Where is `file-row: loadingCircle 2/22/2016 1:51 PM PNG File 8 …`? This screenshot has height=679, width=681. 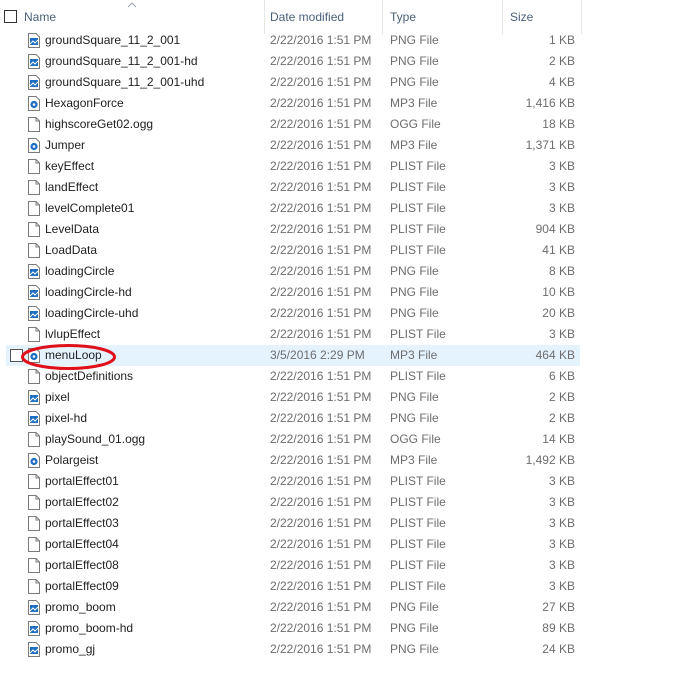
file-row: loadingCircle 2/22/2016 1:51 PM PNG File 8 … is located at coordinates (300, 271).